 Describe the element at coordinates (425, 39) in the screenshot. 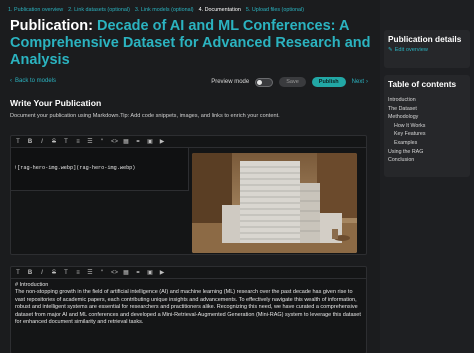

I see `publication-details-heading: Publication details` at that location.